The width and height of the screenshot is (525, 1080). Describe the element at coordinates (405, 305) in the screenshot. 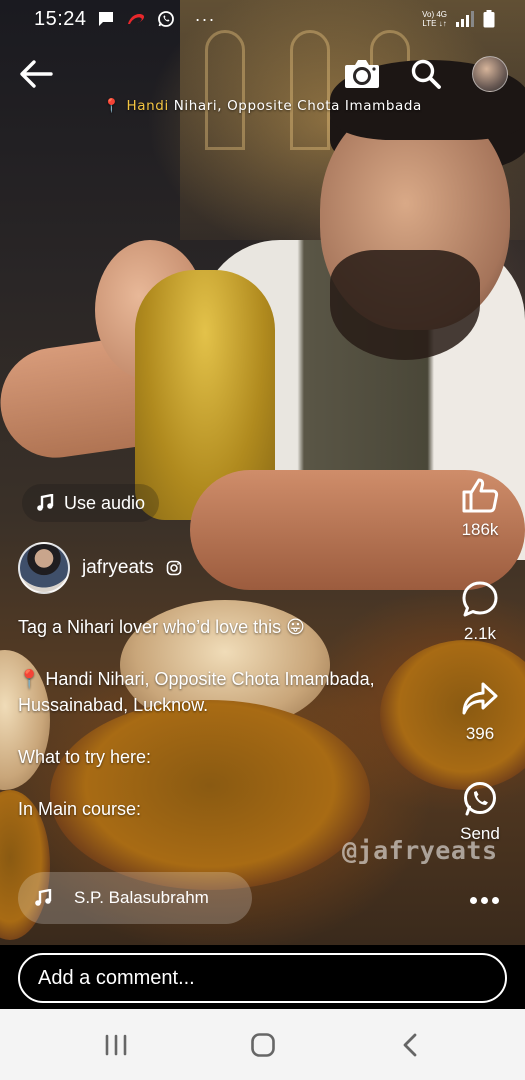

I see `person-beard` at that location.